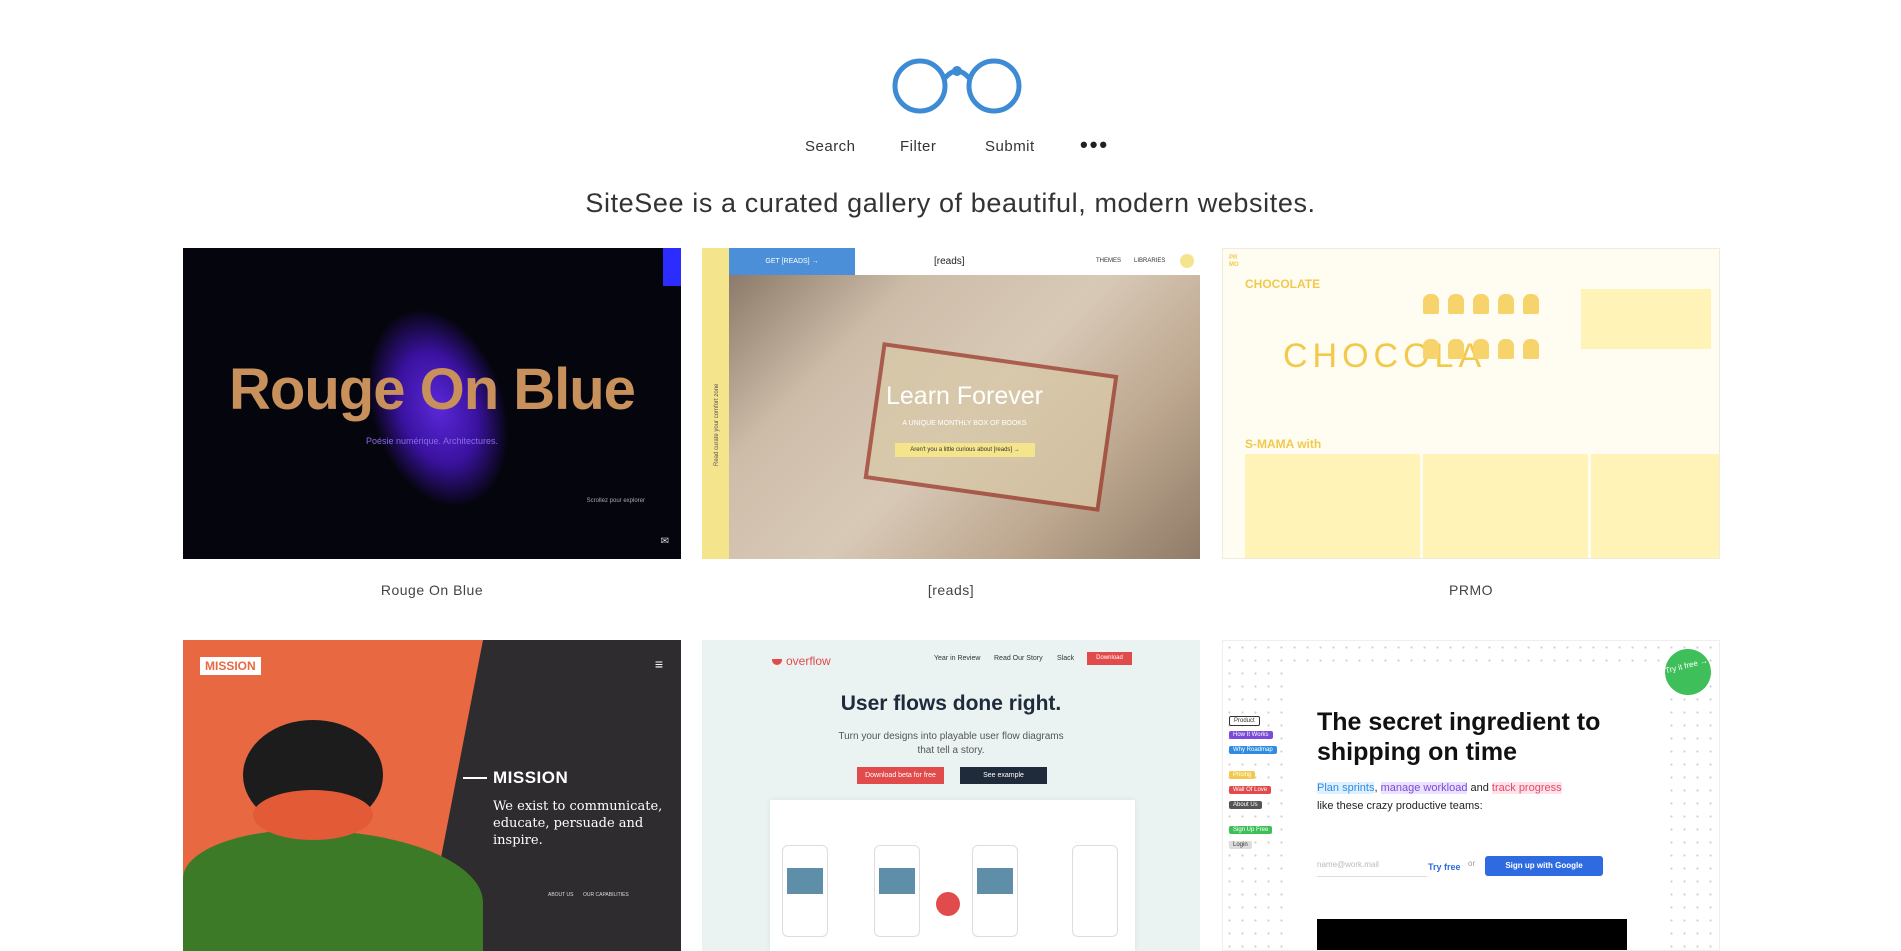 The height and width of the screenshot is (951, 1901). Describe the element at coordinates (900, 775) in the screenshot. I see `preview-btn-download: Download beta for free` at that location.